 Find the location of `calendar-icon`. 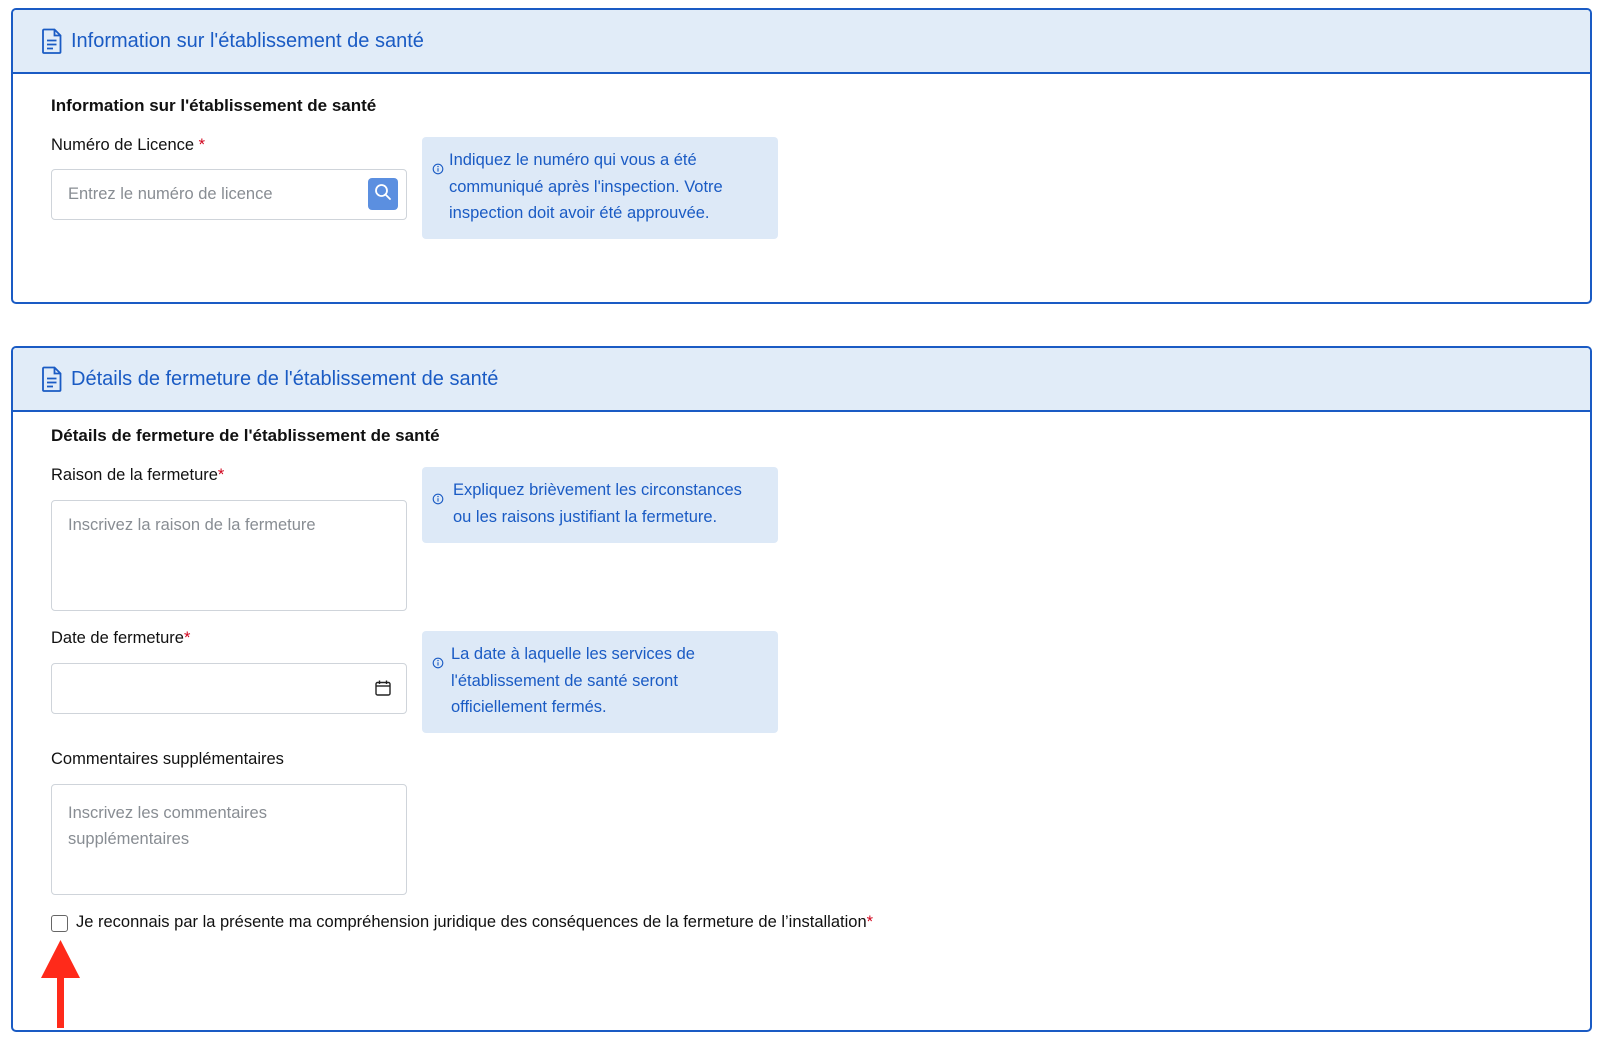

calendar-icon is located at coordinates (383, 688).